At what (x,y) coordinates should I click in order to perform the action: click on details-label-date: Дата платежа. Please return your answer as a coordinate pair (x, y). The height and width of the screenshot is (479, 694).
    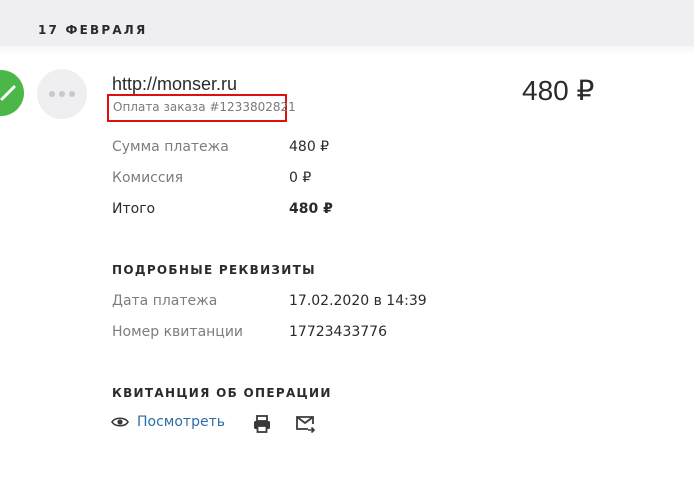
    Looking at the image, I should click on (165, 301).